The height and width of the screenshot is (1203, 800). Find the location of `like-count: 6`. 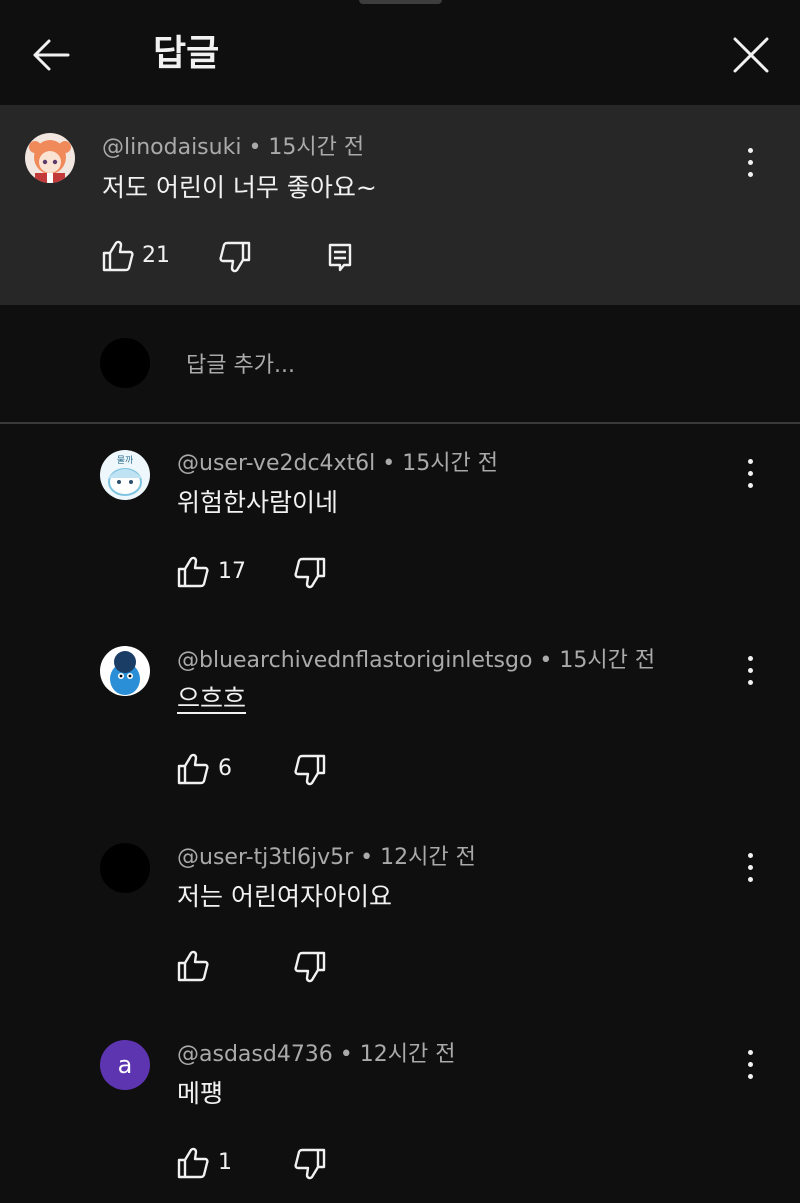

like-count: 6 is located at coordinates (225, 768).